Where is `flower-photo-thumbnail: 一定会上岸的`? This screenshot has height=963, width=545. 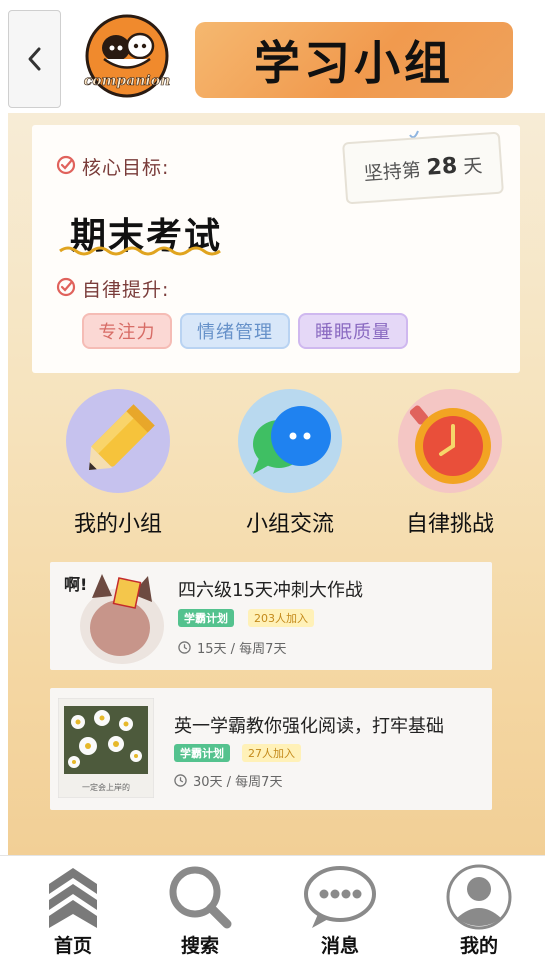
flower-photo-thumbnail: 一定会上岸的 is located at coordinates (106, 748).